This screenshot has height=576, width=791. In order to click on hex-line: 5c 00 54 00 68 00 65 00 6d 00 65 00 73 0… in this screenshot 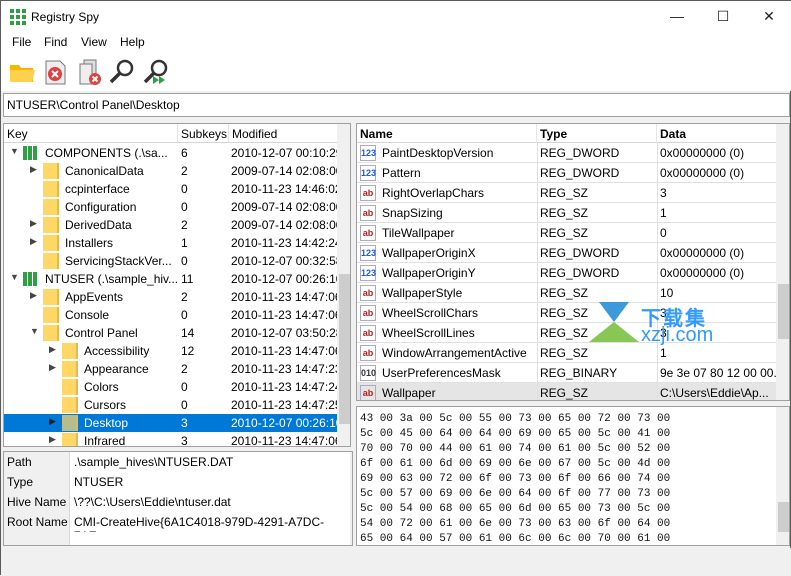, I will do `click(515, 509)`.